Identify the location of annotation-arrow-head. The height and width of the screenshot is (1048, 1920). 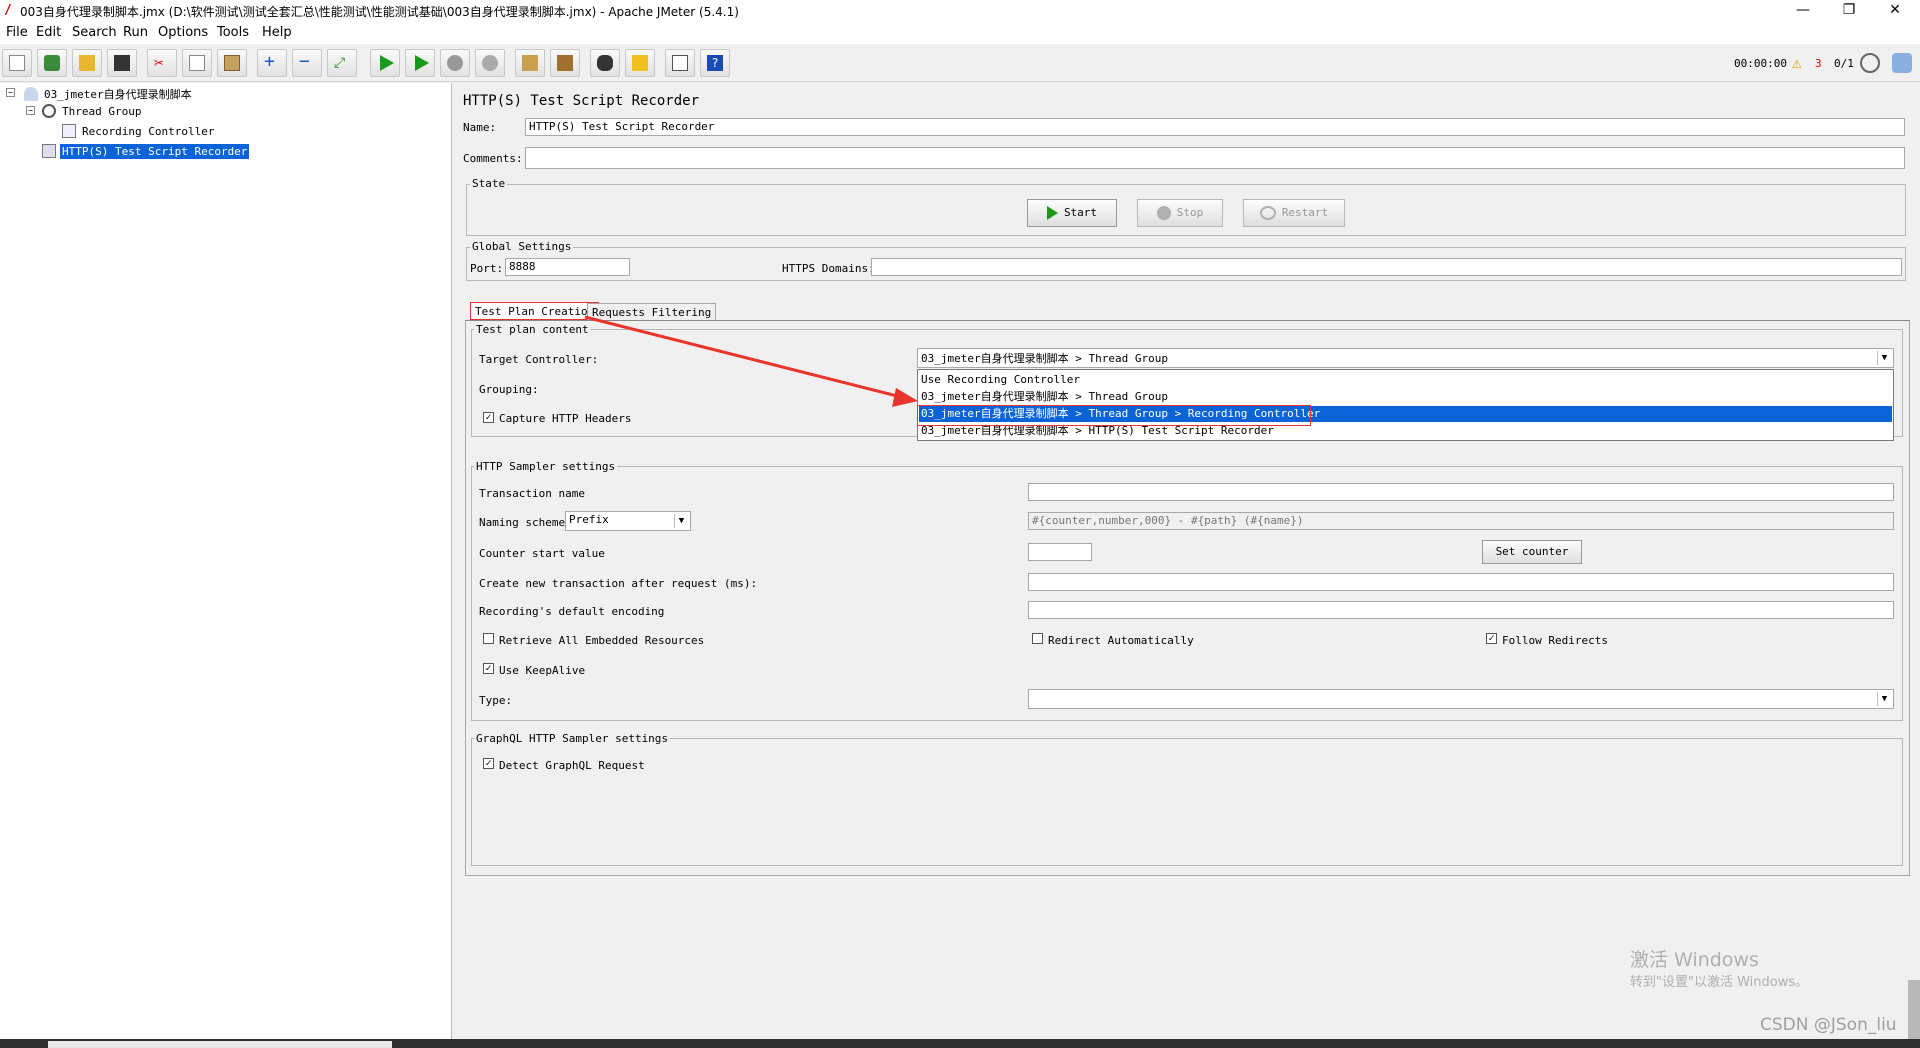
(905, 397).